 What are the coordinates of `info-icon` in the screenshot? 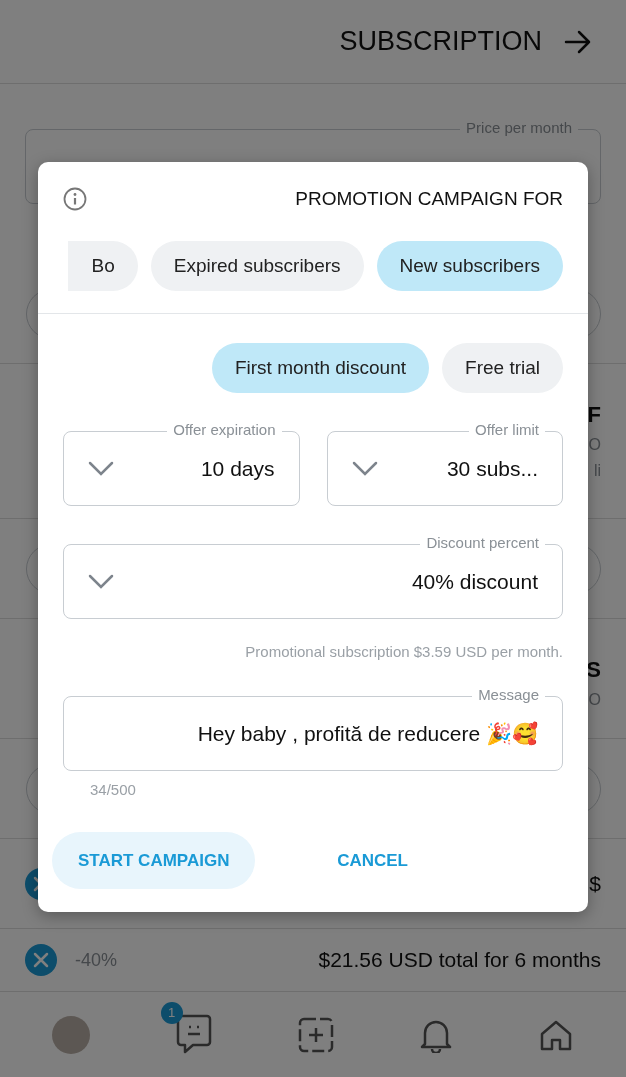 It's located at (75, 199).